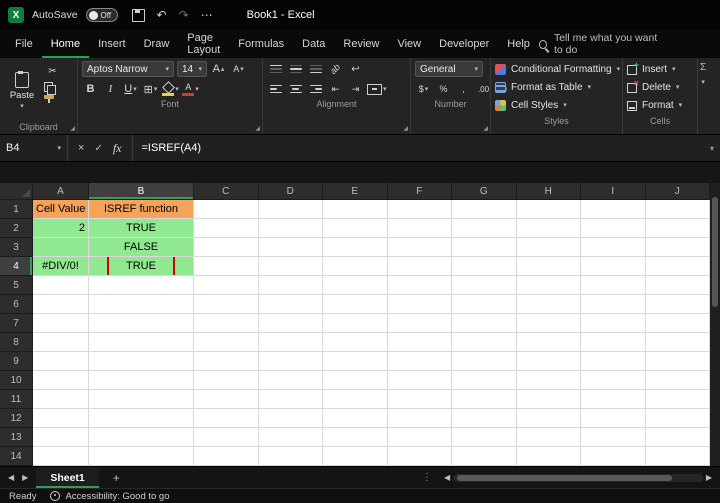  What do you see at coordinates (290, 304) in the screenshot?
I see `cell-D6` at bounding box center [290, 304].